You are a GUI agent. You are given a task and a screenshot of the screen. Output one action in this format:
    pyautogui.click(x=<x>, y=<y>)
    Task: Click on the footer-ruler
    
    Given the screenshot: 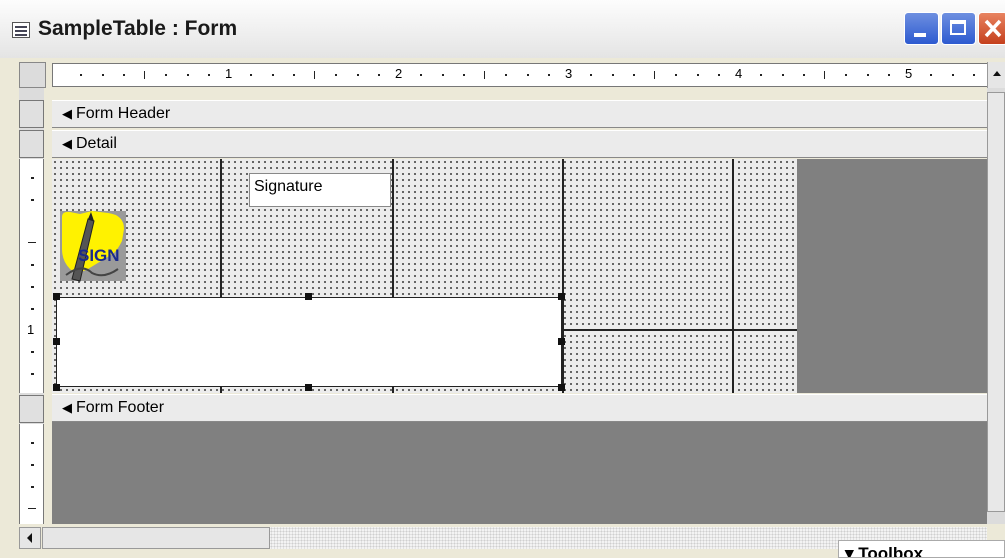 What is the action you would take?
    pyautogui.click(x=31, y=474)
    